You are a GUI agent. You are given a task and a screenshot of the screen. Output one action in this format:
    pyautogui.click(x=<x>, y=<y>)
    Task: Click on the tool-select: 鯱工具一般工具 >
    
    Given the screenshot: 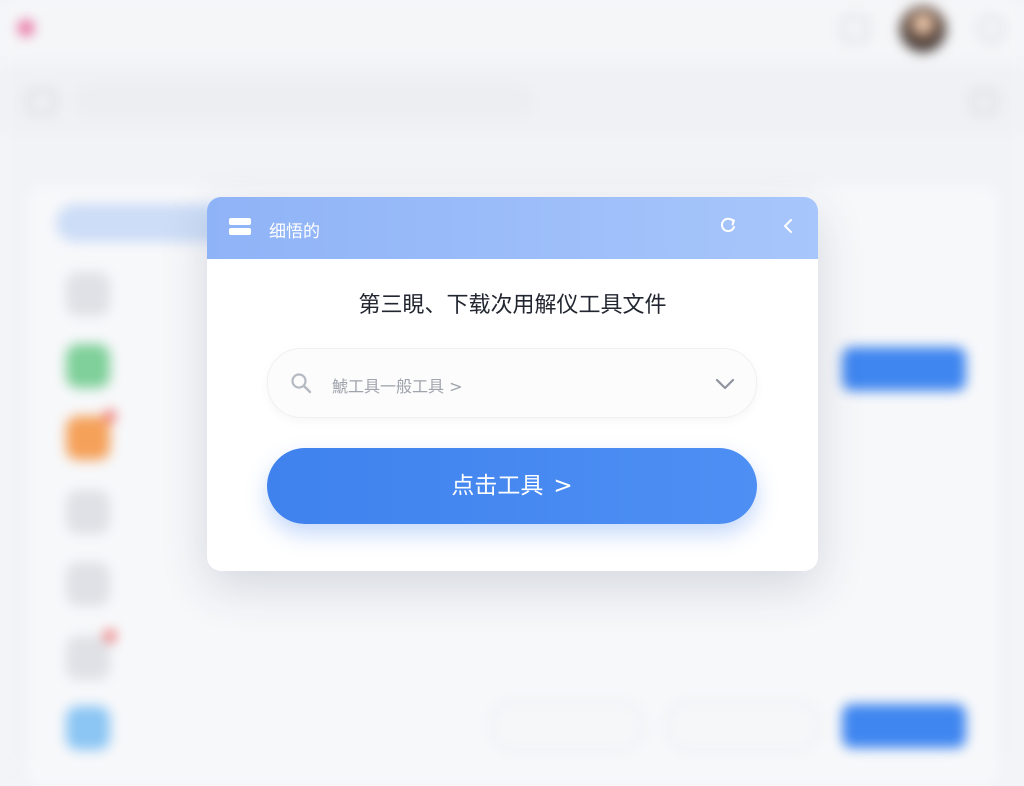 What is the action you would take?
    pyautogui.click(x=512, y=383)
    